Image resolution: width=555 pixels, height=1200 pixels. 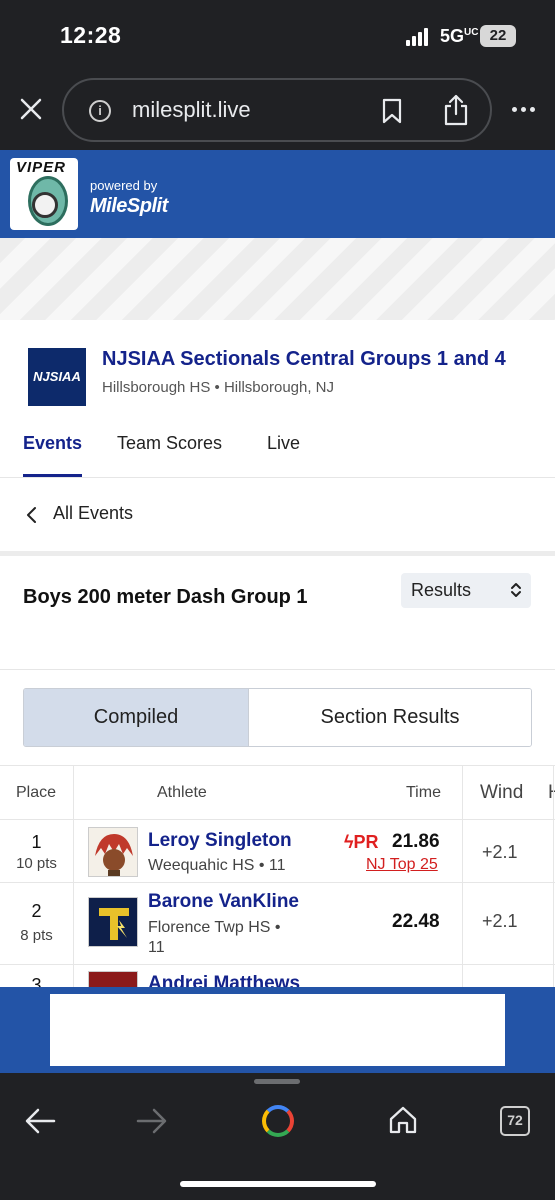 What do you see at coordinates (36, 842) in the screenshot?
I see `place-number: 1` at bounding box center [36, 842].